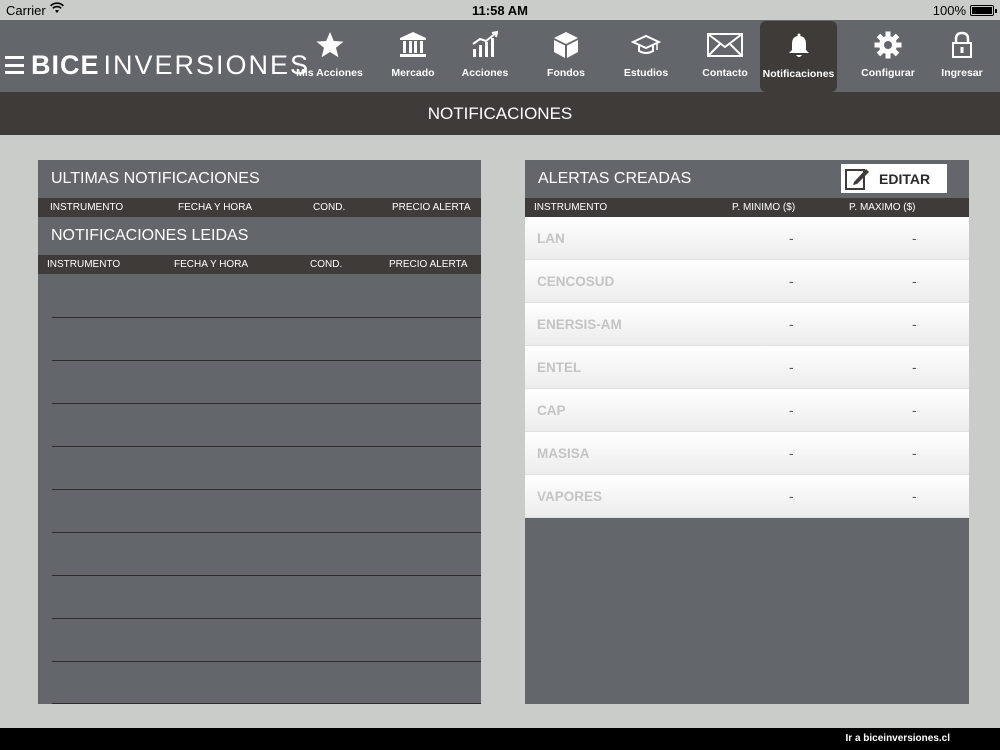 The image size is (1000, 750). Describe the element at coordinates (857, 178) in the screenshot. I see `pencil-icon` at that location.